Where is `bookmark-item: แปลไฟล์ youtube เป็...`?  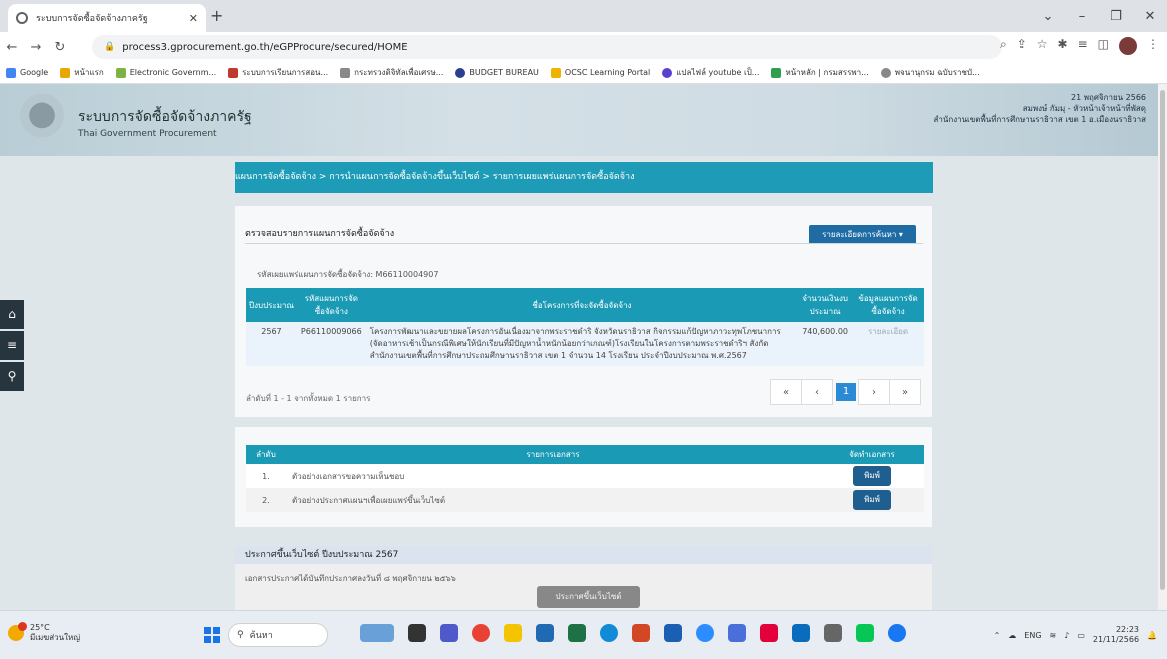 bookmark-item: แปลไฟล์ youtube เป็... is located at coordinates (710, 72).